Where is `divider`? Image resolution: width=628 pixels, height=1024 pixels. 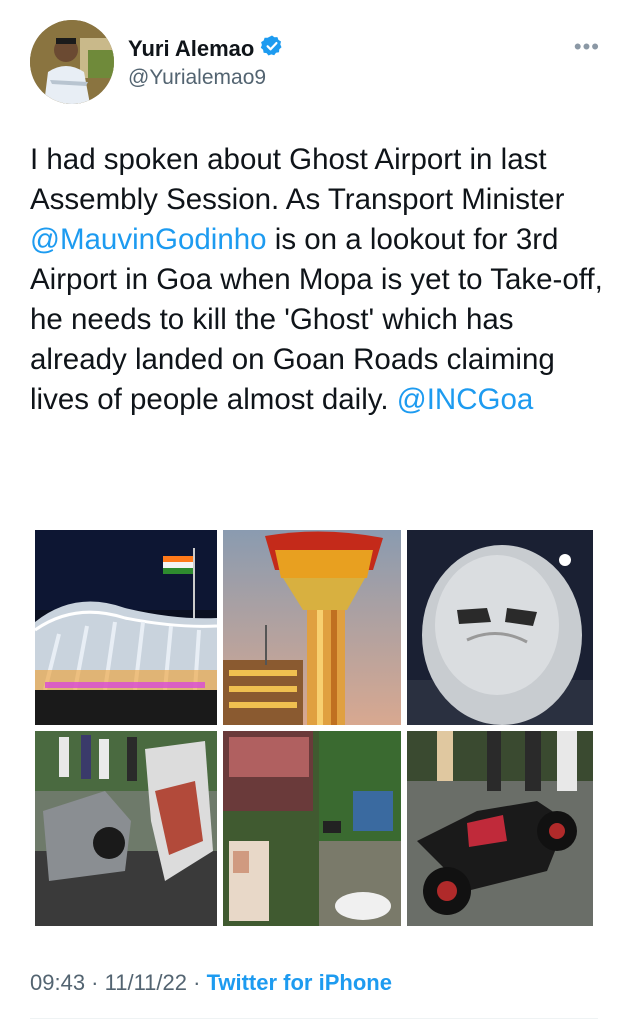
divider is located at coordinates (314, 1018).